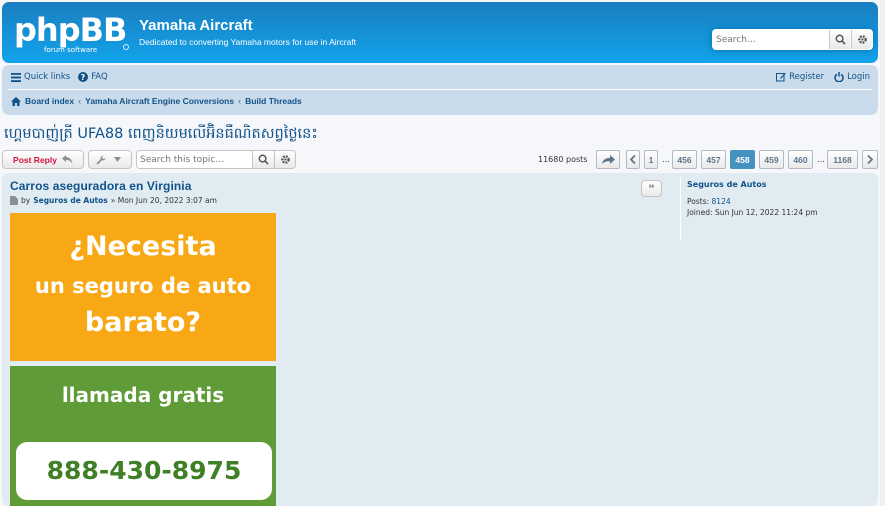  I want to click on site-title: Yamaha Aircraft, so click(196, 25).